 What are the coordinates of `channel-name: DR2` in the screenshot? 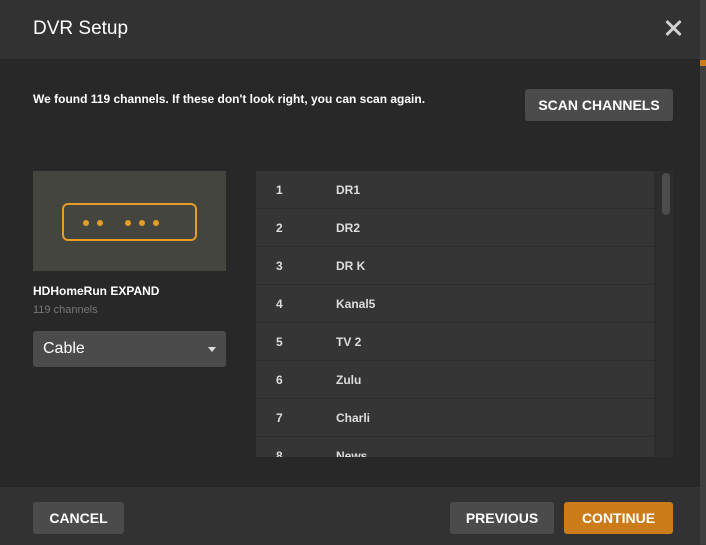 It's located at (348, 228).